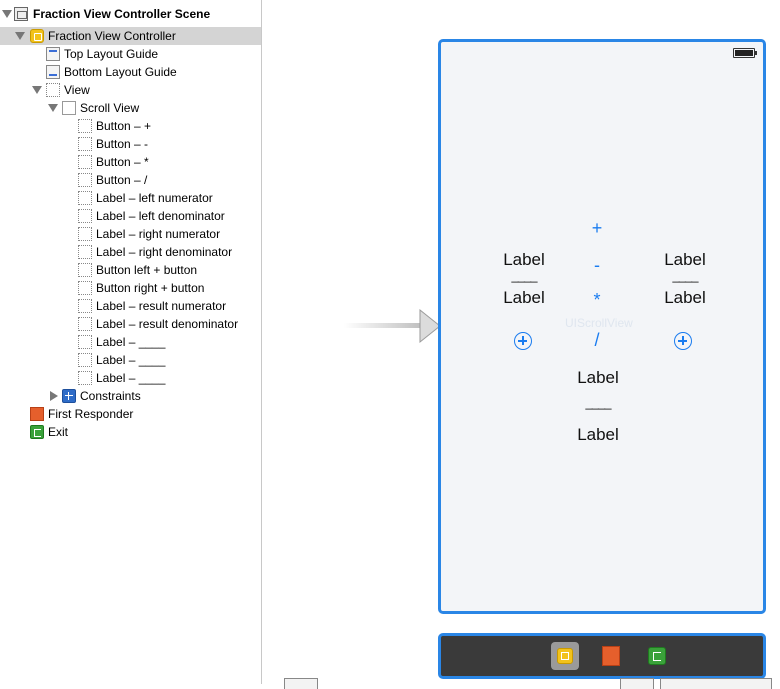 The width and height of the screenshot is (780, 689). I want to click on outline-row-label-line-1: Label – ____, so click(130, 342).